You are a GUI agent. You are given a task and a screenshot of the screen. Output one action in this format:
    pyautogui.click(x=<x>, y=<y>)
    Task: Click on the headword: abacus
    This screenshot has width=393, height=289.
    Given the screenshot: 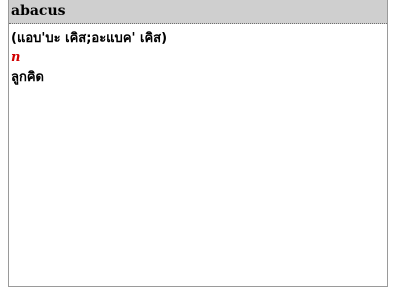 What is the action you would take?
    pyautogui.click(x=38, y=11)
    